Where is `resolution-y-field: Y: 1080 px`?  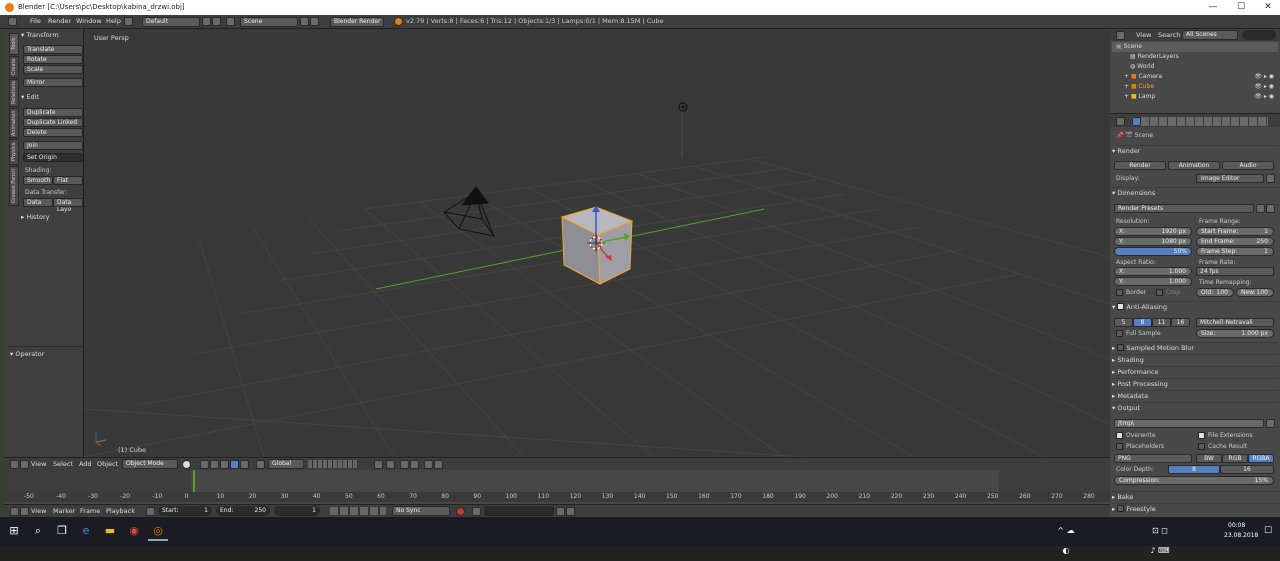 resolution-y-field: Y: 1080 px is located at coordinates (1153, 241).